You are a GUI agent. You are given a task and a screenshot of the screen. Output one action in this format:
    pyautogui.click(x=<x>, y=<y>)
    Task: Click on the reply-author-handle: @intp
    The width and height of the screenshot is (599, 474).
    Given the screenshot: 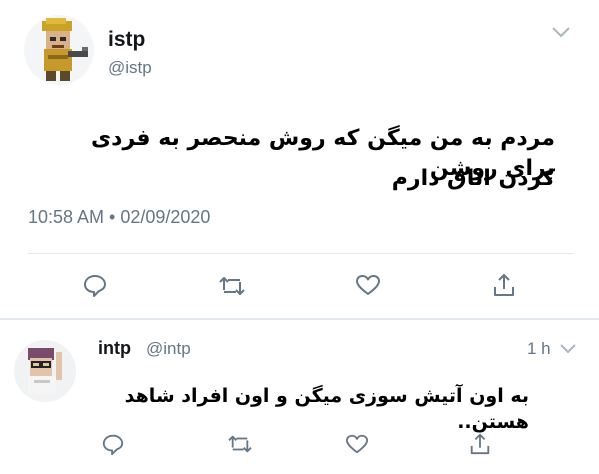 What is the action you would take?
    pyautogui.click(x=168, y=349)
    